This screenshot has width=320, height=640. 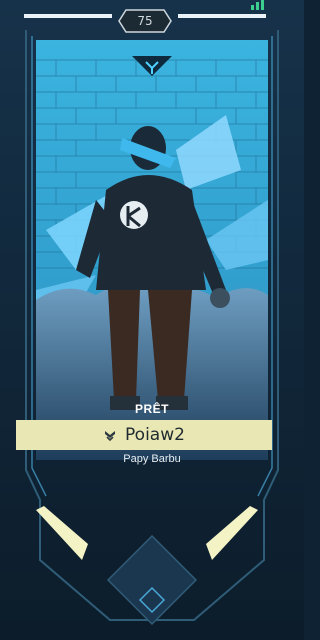 What do you see at coordinates (222, 16) in the screenshot?
I see `top-bar-right` at bounding box center [222, 16].